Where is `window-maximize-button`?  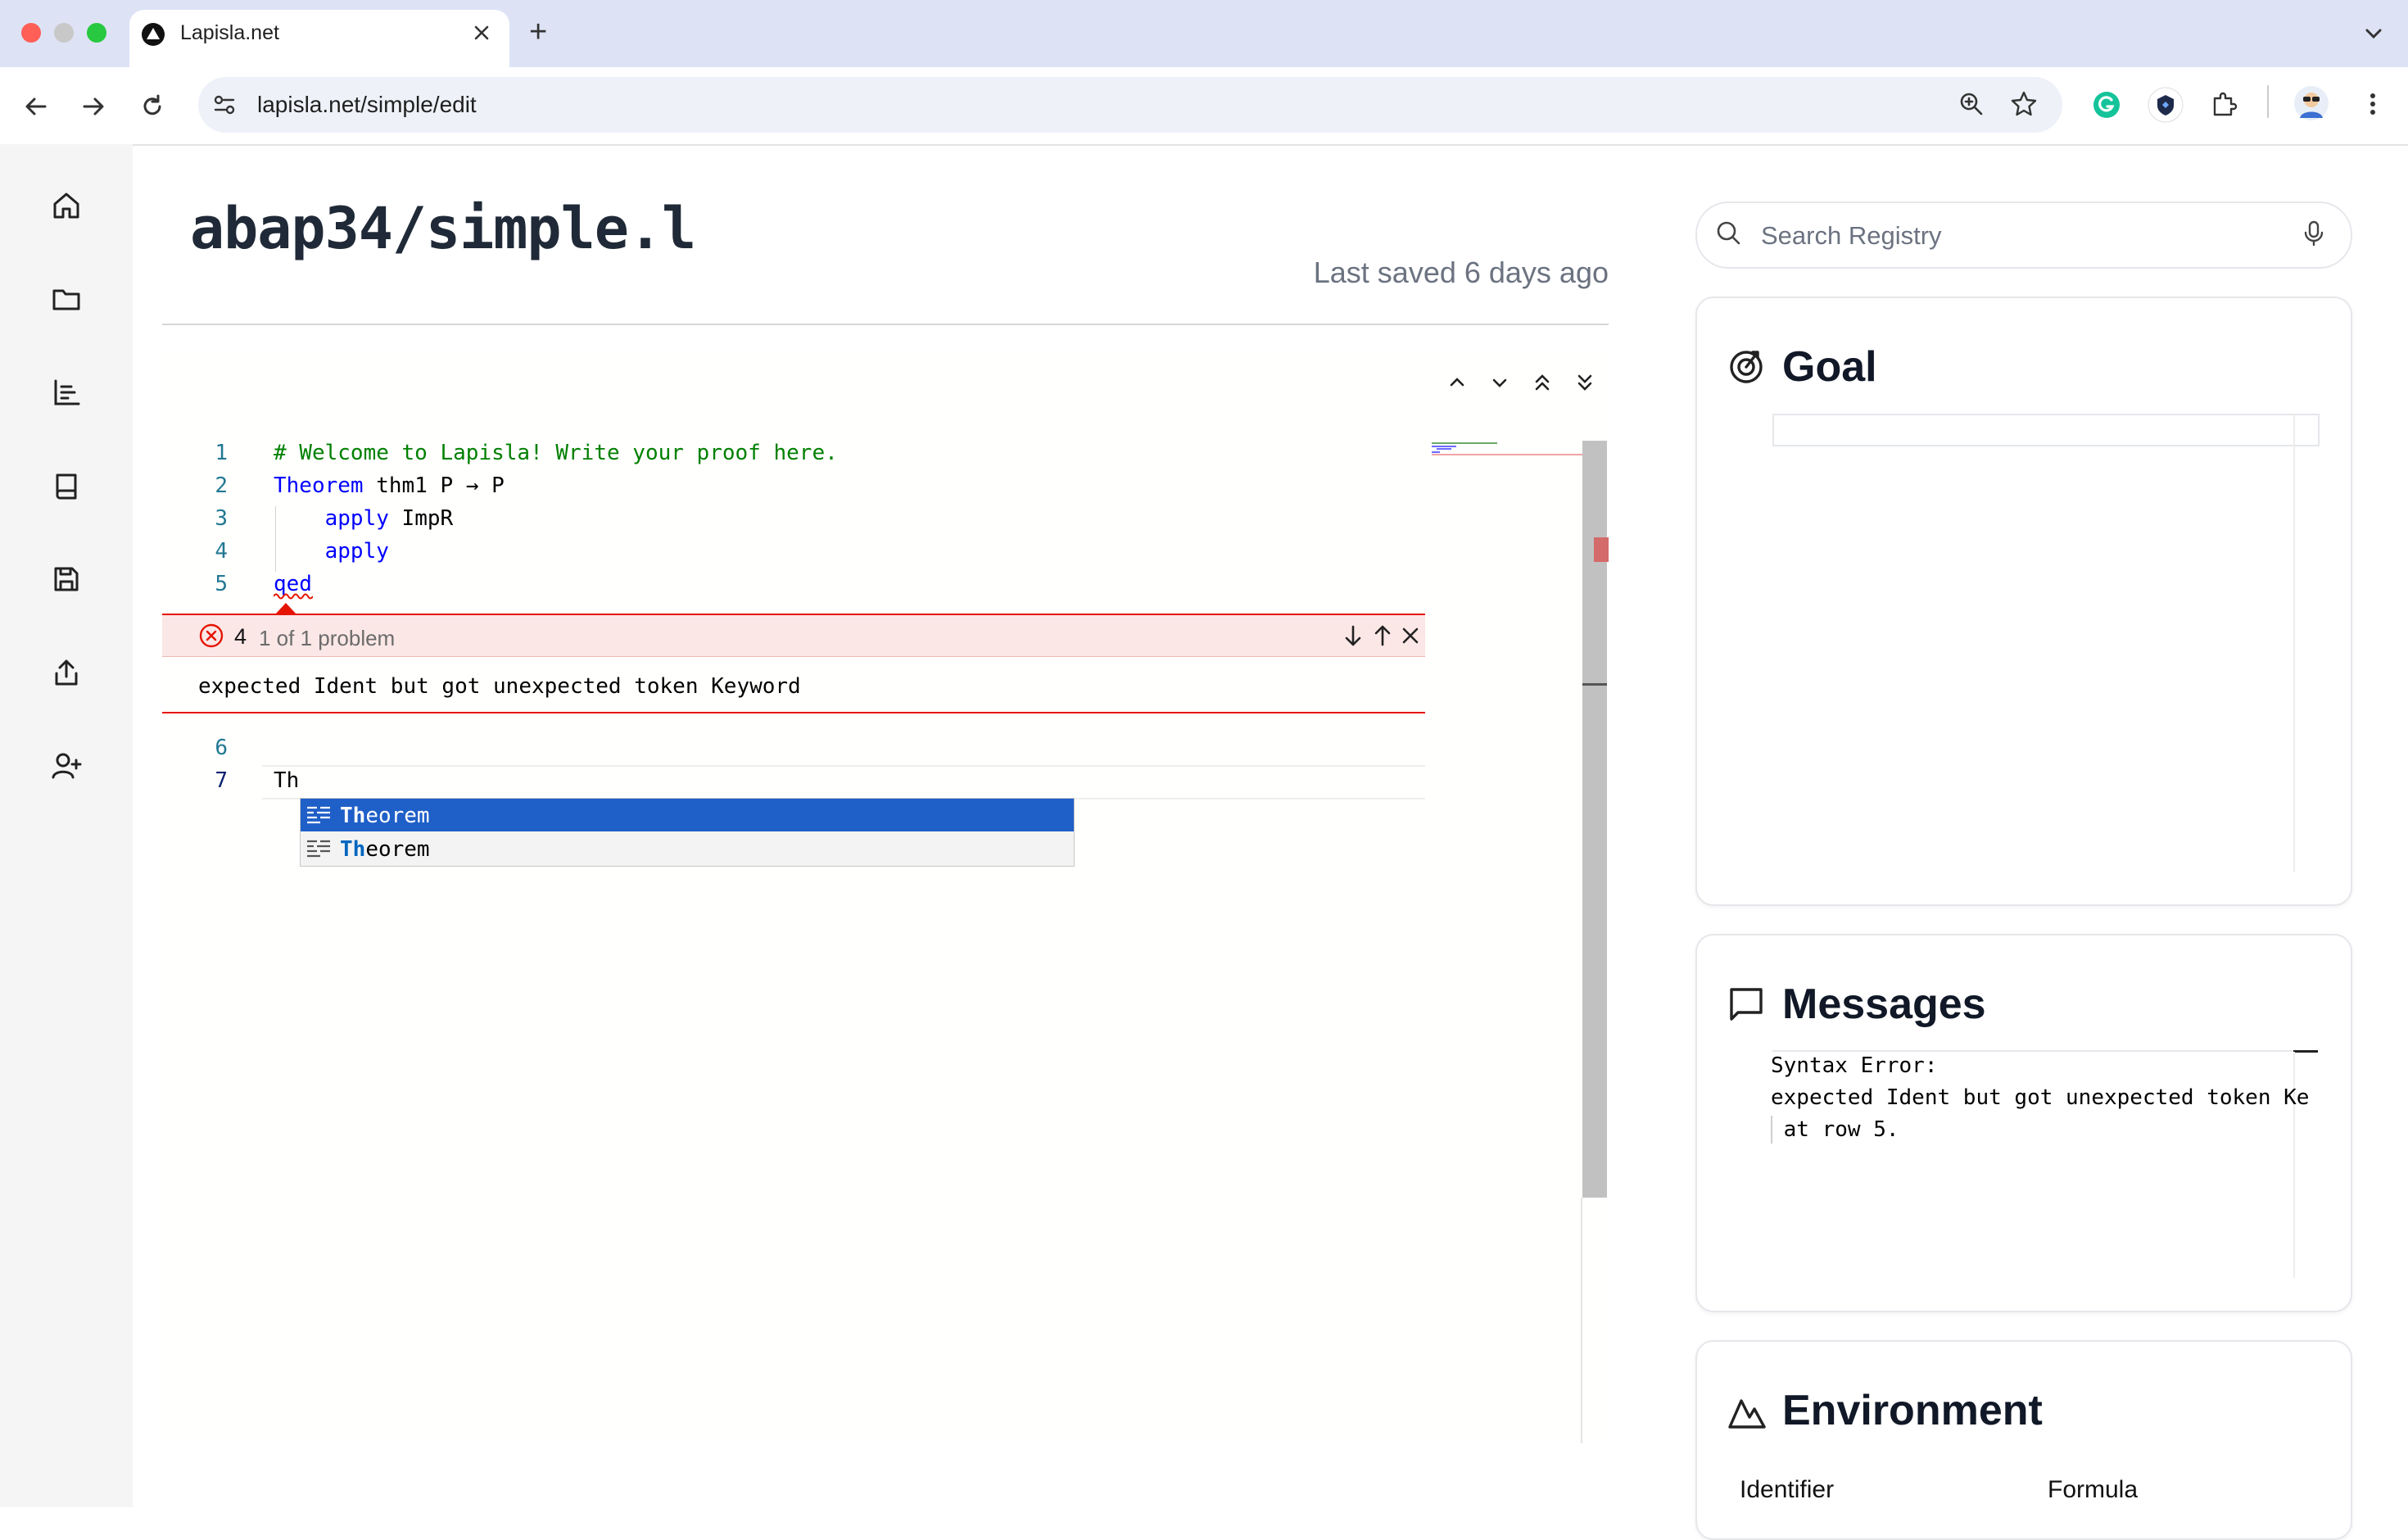 window-maximize-button is located at coordinates (96, 33).